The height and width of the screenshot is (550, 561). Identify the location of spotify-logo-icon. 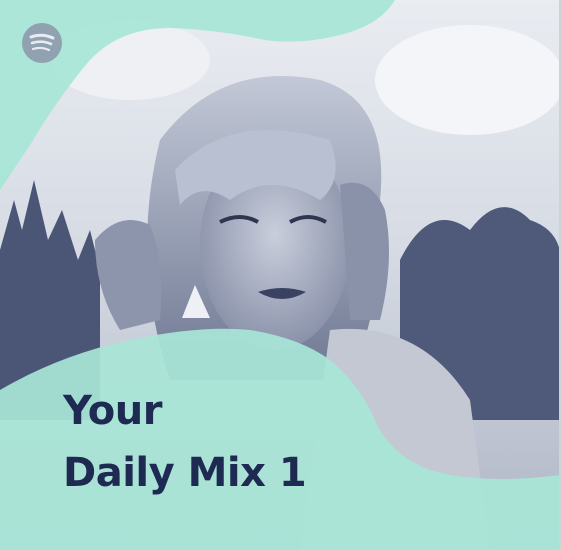
(42, 43).